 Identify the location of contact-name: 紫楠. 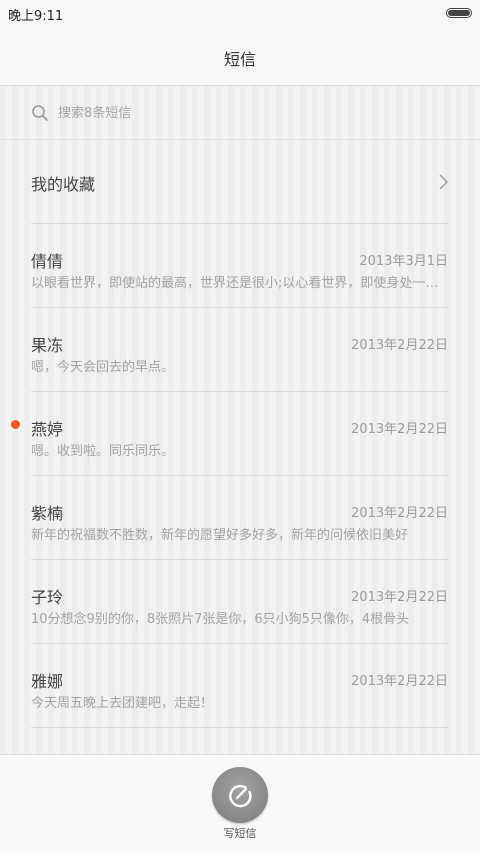
(47, 513).